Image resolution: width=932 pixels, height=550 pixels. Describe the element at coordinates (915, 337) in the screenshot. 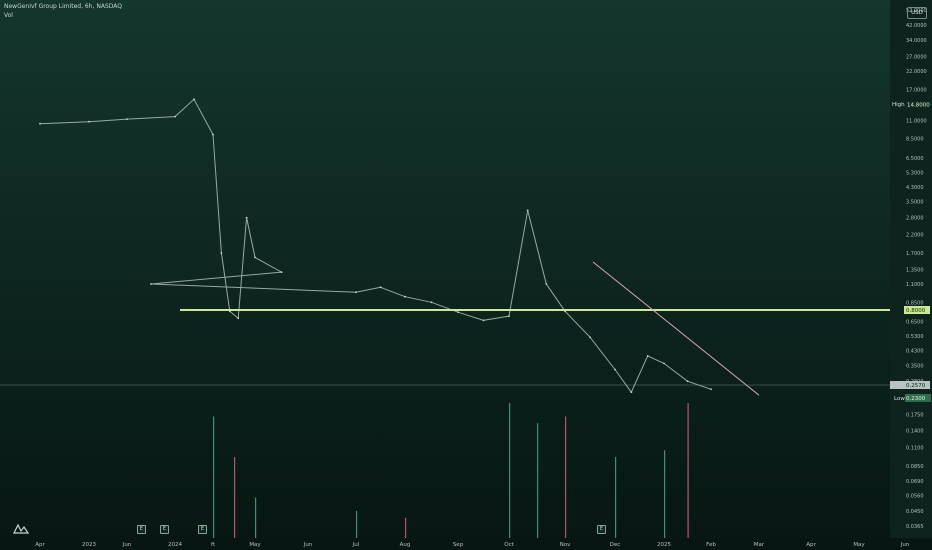

I see `y-tick-label: 0.5300` at that location.